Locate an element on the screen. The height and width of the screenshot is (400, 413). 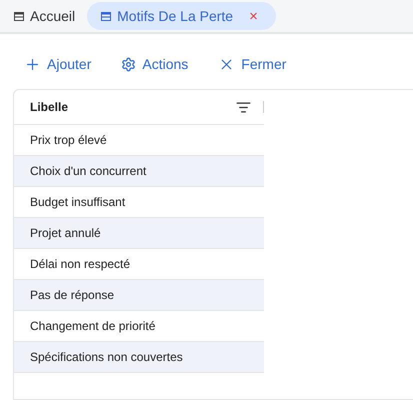
table-row: Projet annulé is located at coordinates (139, 233).